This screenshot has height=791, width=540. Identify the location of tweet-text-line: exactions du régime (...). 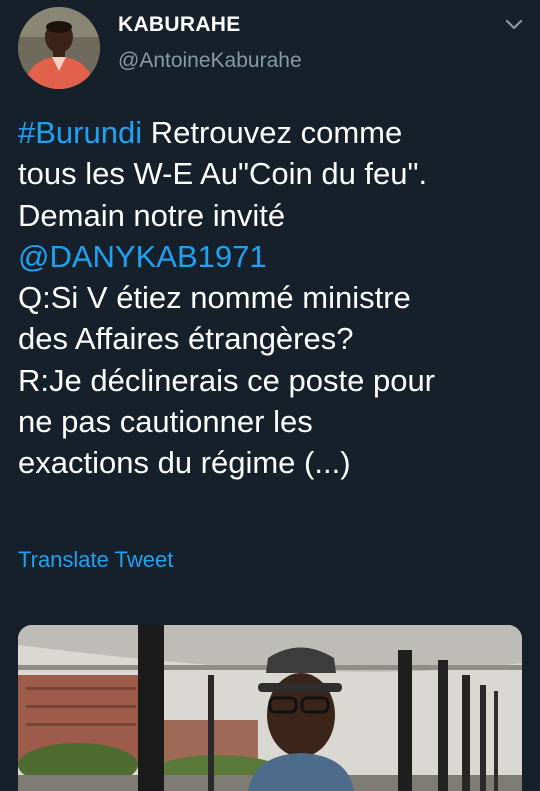
(273, 462).